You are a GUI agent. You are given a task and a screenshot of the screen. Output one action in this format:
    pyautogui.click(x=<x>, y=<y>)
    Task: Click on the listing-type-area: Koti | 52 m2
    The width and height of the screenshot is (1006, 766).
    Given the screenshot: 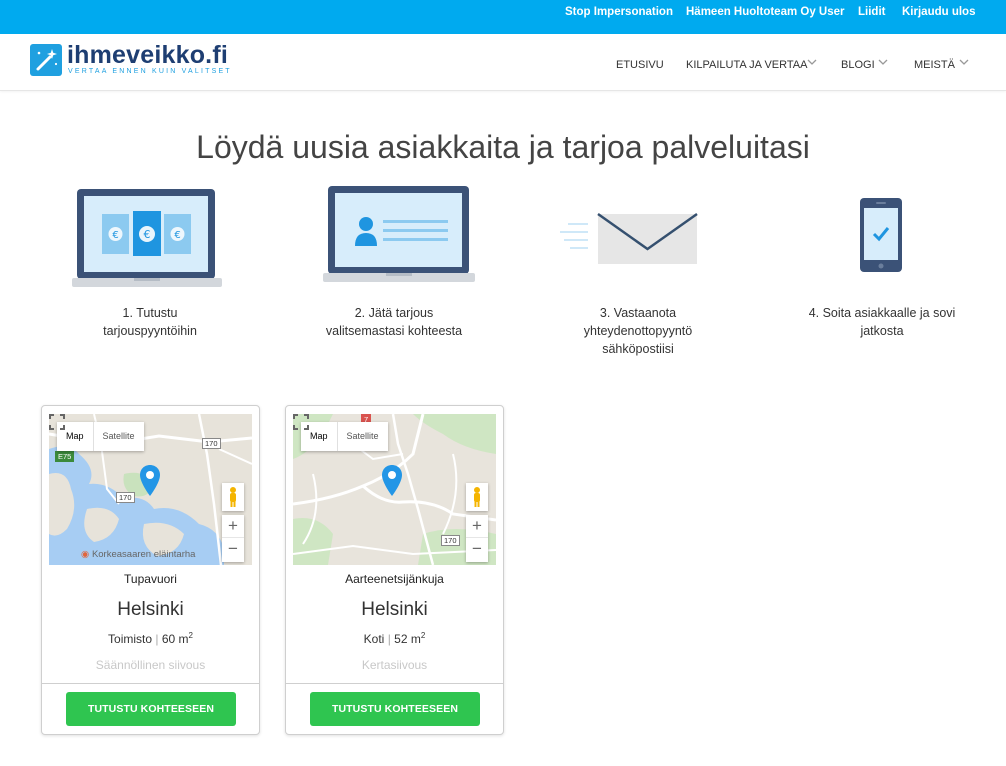 What is the action you would take?
    pyautogui.click(x=394, y=638)
    